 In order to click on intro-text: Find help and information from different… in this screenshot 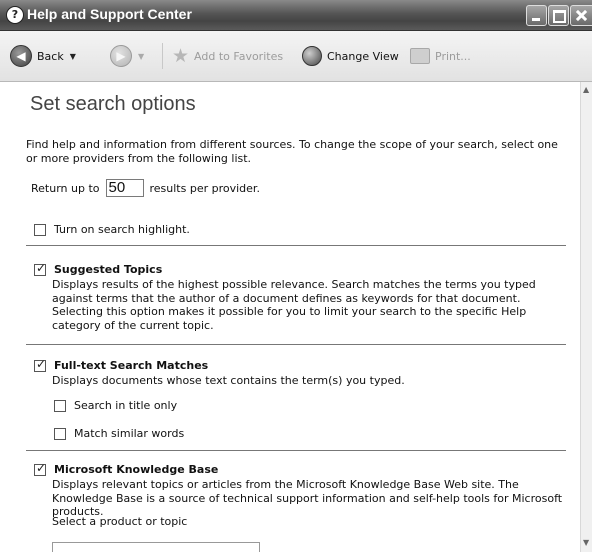, I will do `click(292, 151)`.